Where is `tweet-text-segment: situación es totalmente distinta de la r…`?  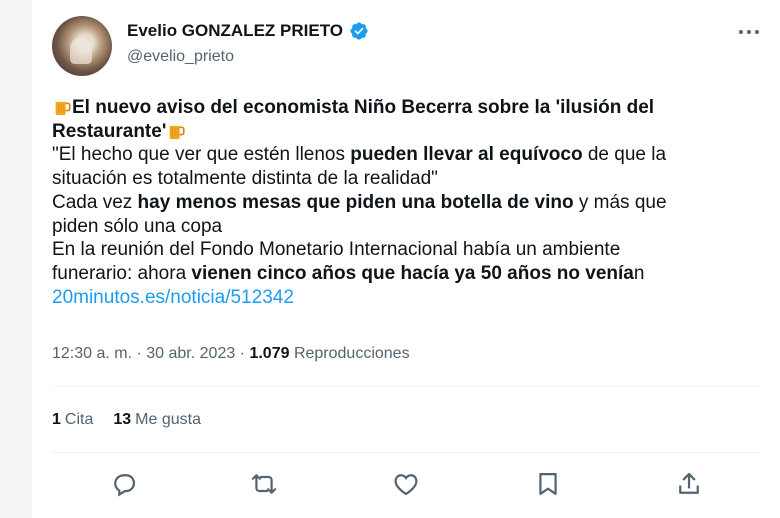 tweet-text-segment: situación es totalmente distinta de la r… is located at coordinates (245, 179).